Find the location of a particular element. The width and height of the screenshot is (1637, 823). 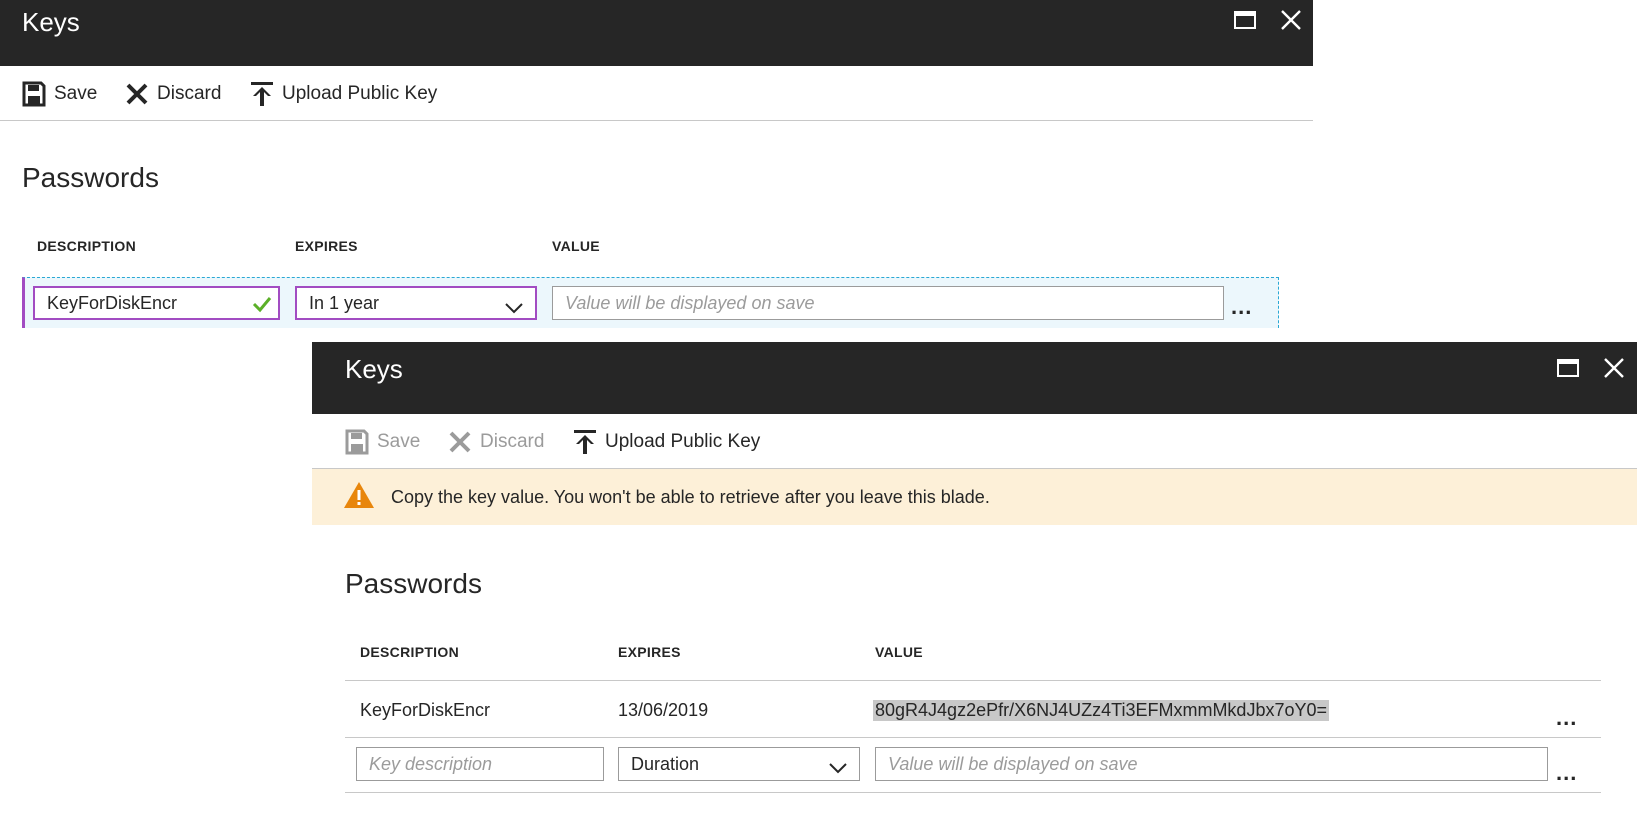

expires-select: In 1 year is located at coordinates (416, 303).